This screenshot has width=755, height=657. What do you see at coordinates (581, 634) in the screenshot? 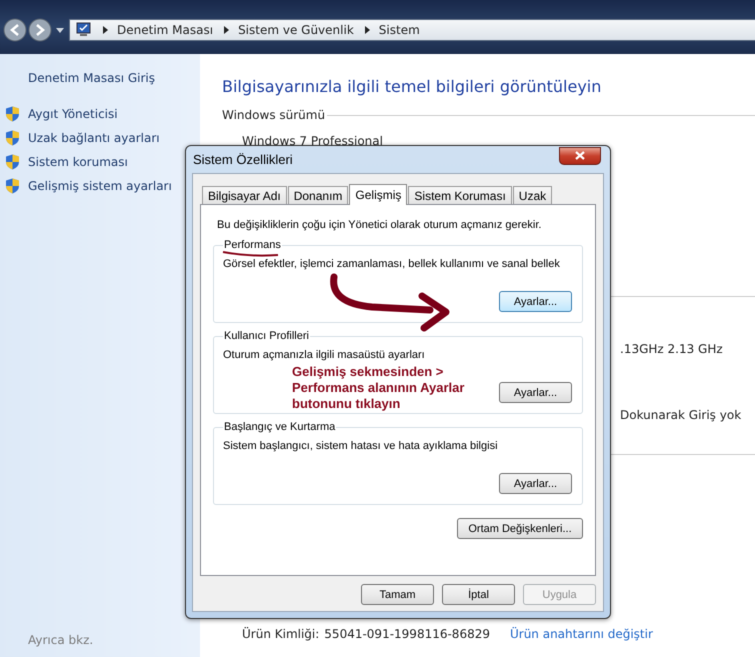
I see `change-key-link: Ürün anahtarını değiştir` at bounding box center [581, 634].